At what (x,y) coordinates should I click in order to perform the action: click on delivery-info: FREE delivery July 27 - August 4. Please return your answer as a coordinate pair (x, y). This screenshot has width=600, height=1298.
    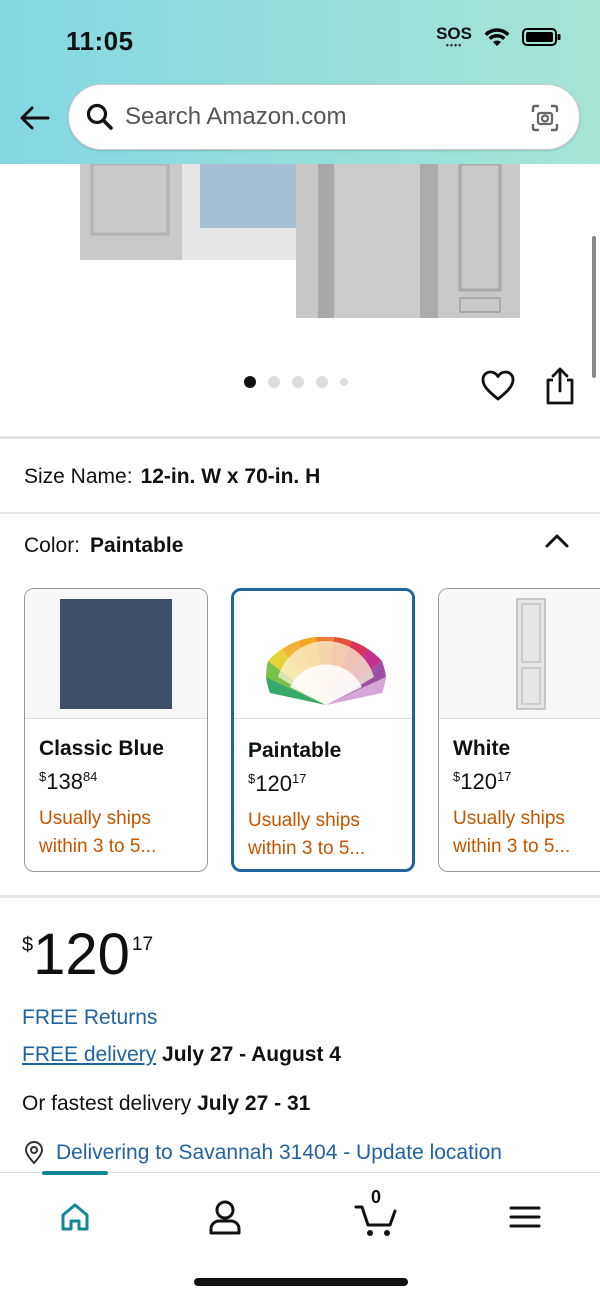
    Looking at the image, I should click on (181, 1055).